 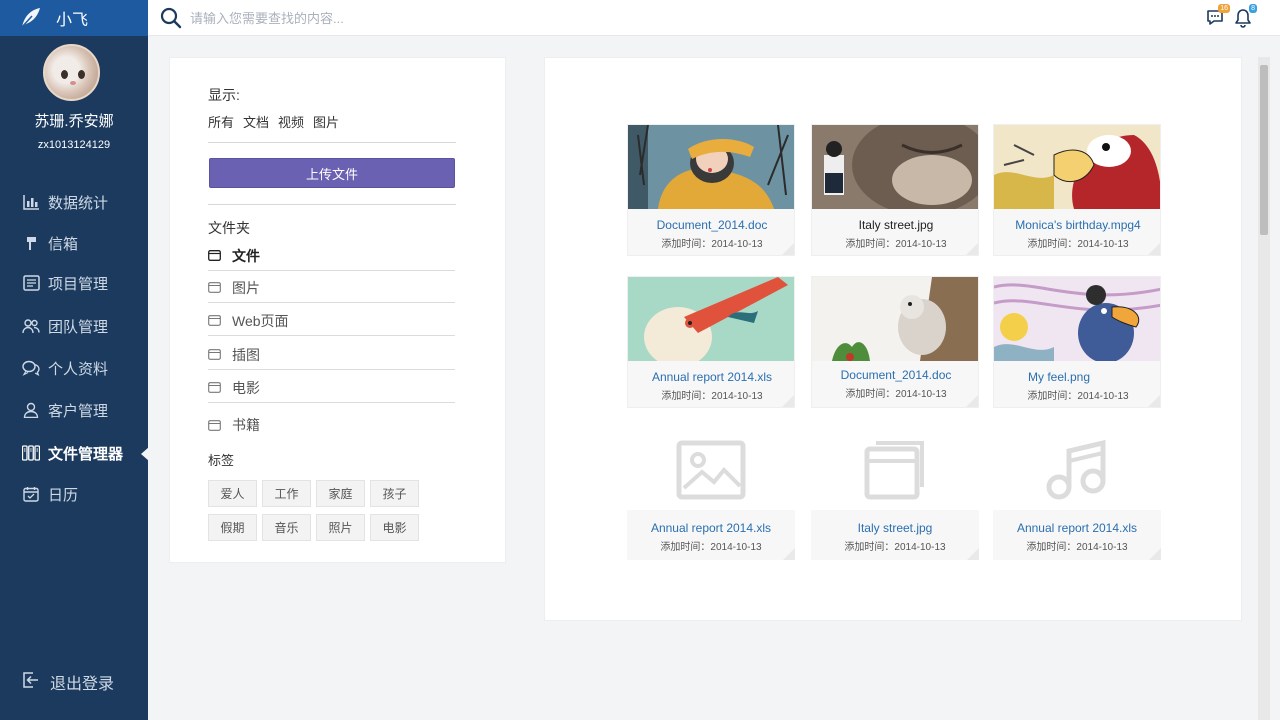 I want to click on sidebar-item-file-manager: 文件管理器, so click(x=74, y=453).